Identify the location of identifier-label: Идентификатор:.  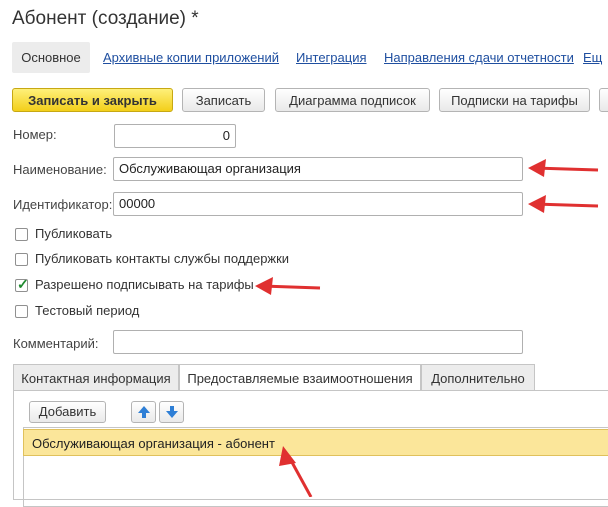
(63, 204).